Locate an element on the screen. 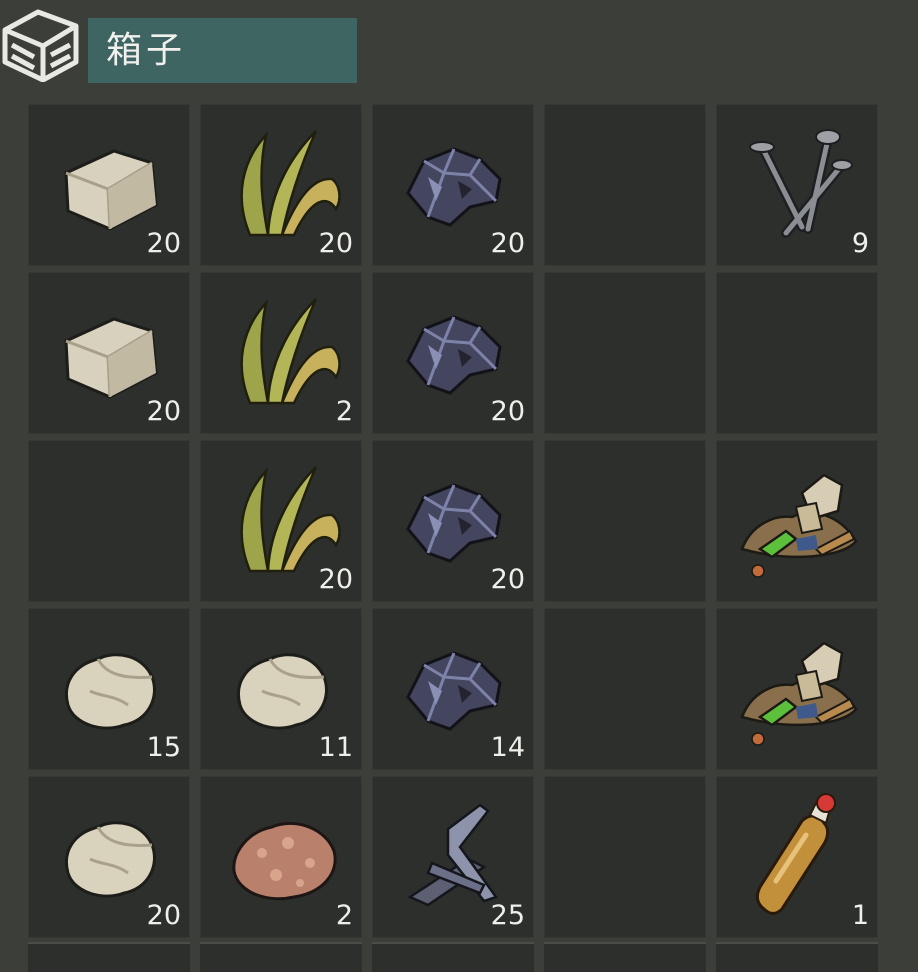 This screenshot has width=918, height=972. inventory-slot: 14 is located at coordinates (453, 689).